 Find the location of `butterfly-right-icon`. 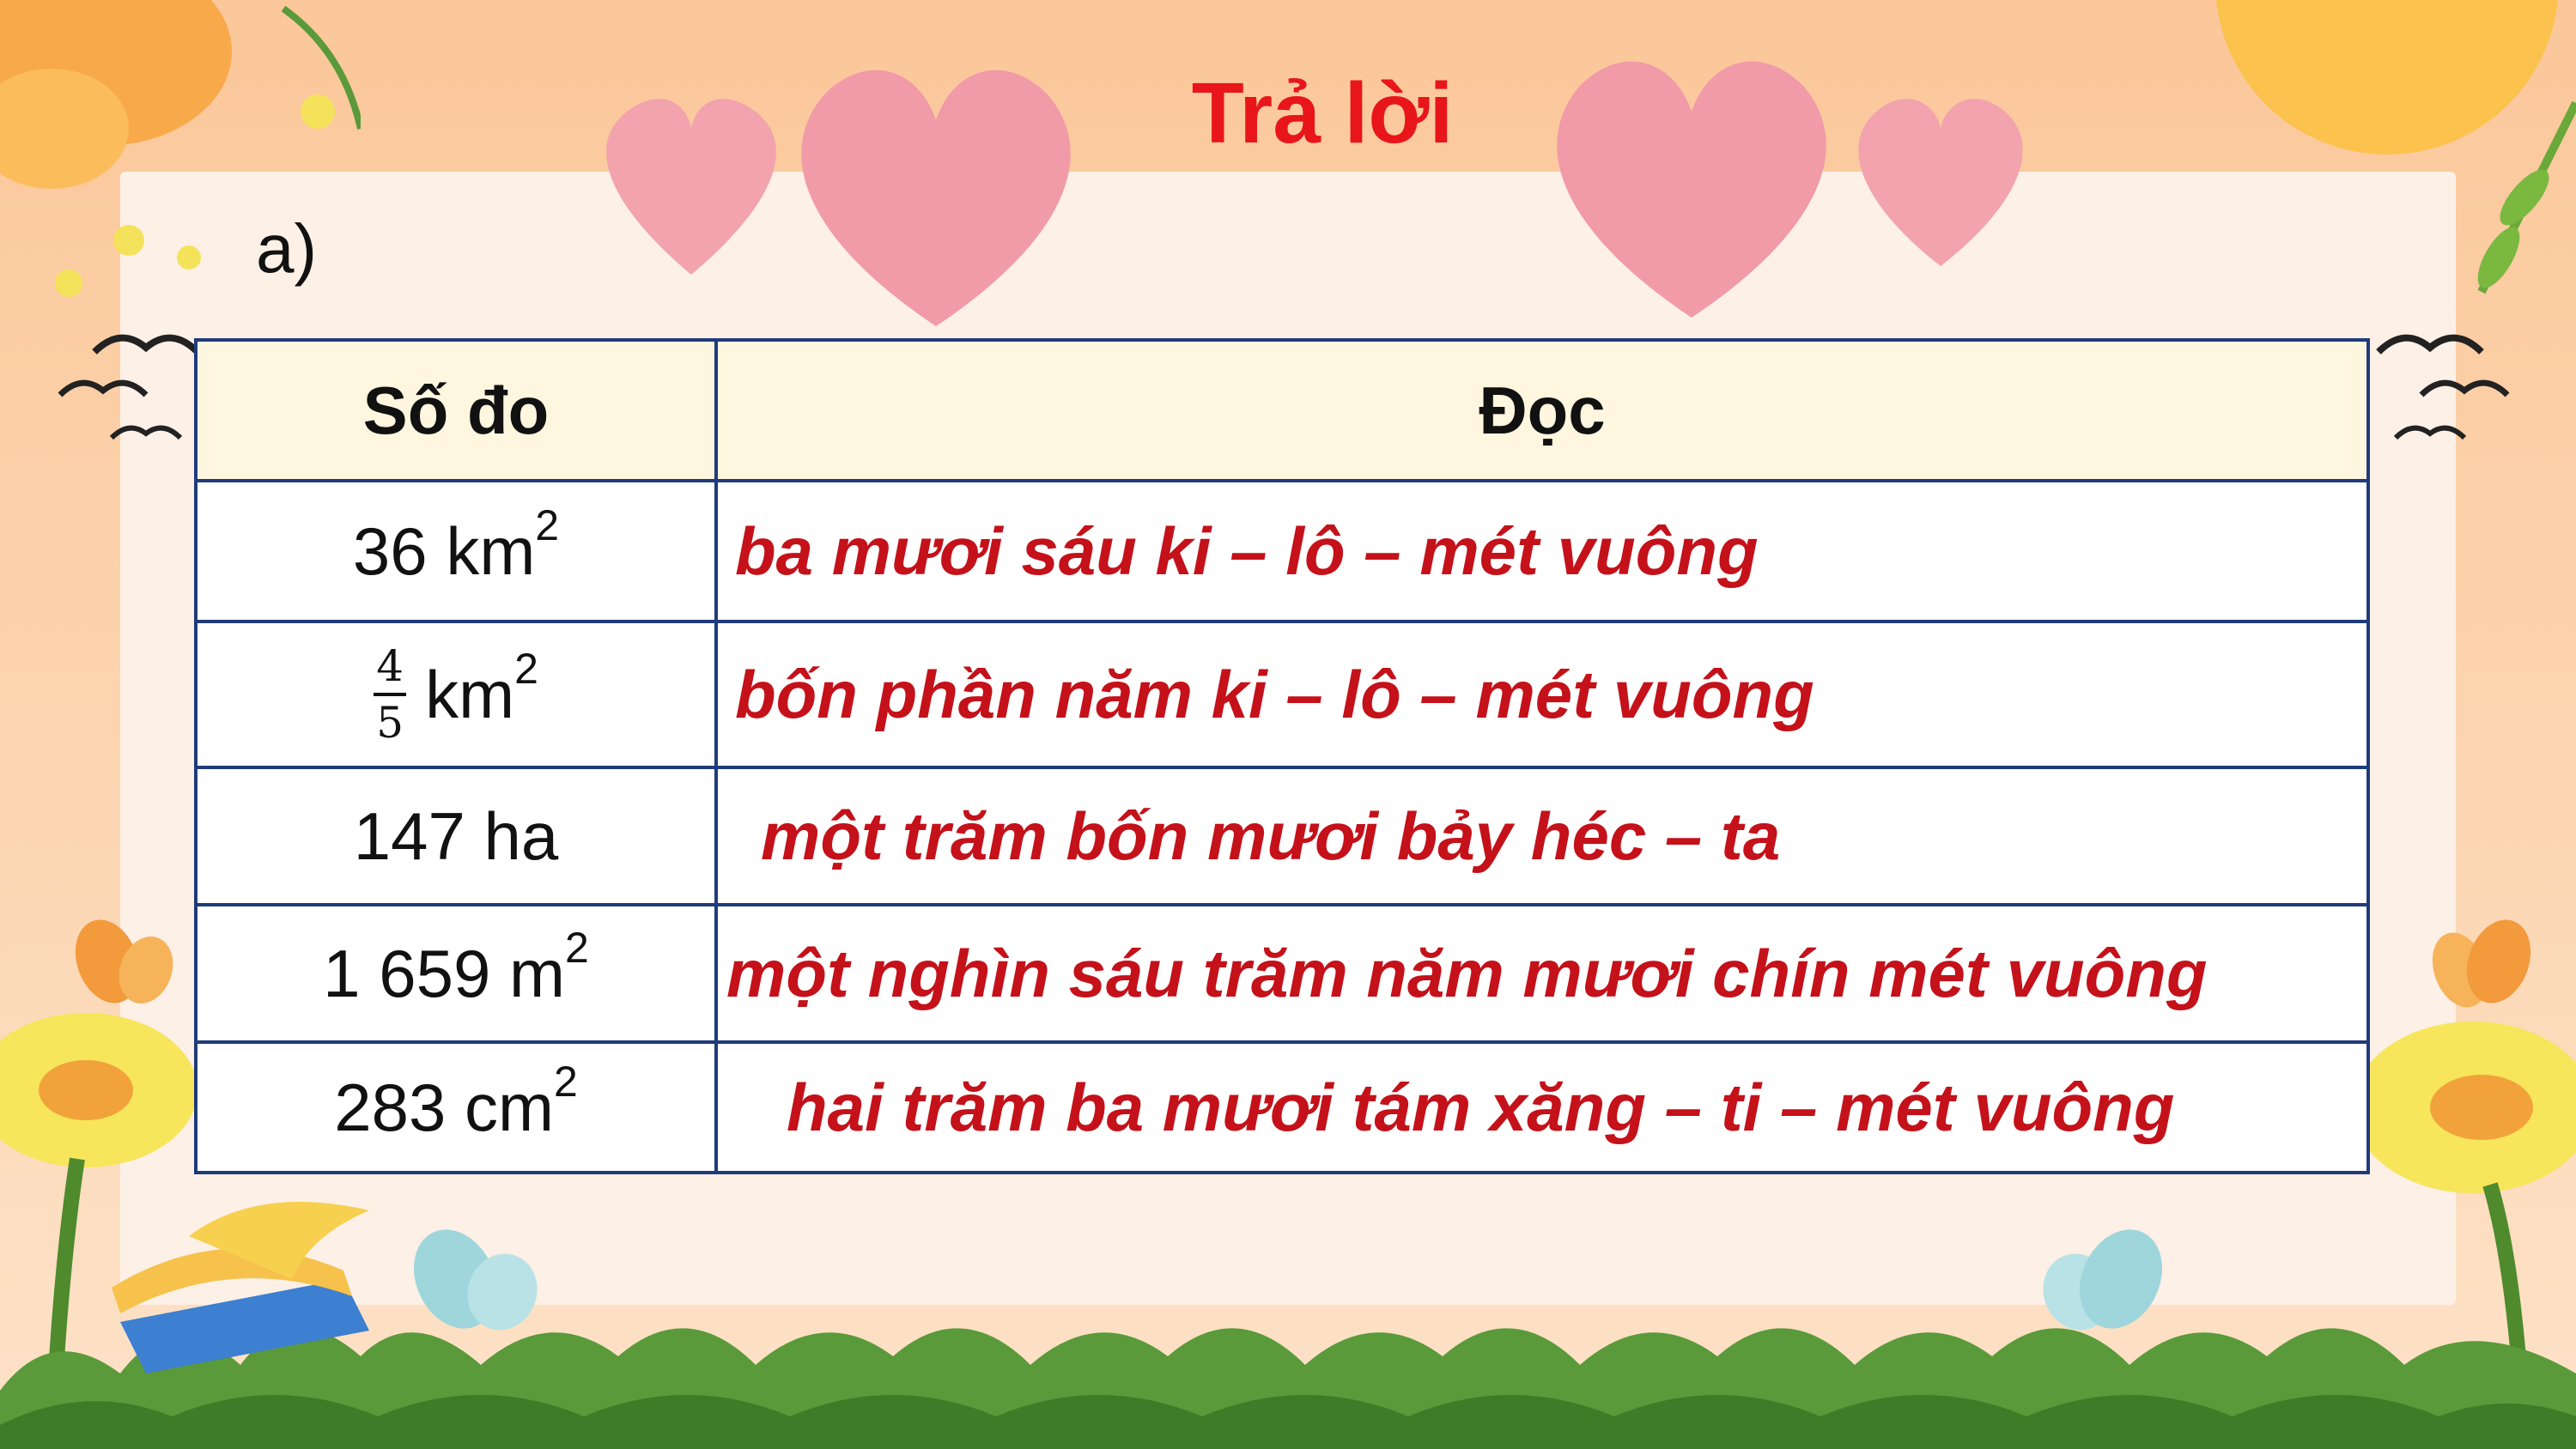

butterfly-right-icon is located at coordinates (2481, 963).